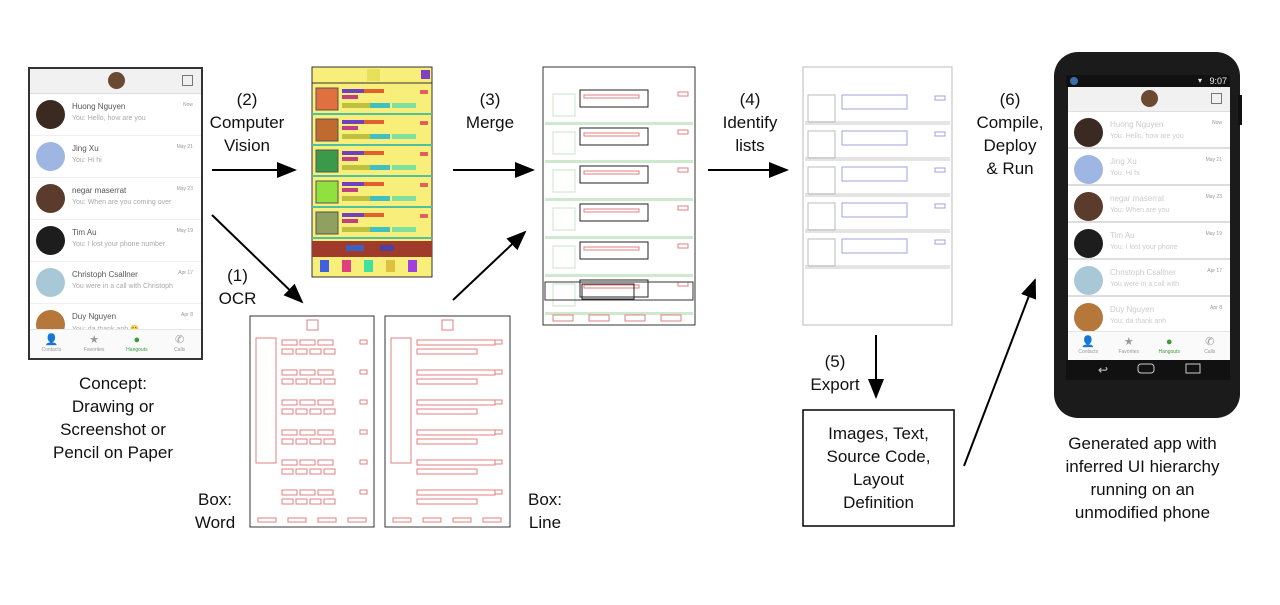 Image resolution: width=1280 pixels, height=605 pixels. I want to click on phone-icon: ✆, so click(1210, 342).